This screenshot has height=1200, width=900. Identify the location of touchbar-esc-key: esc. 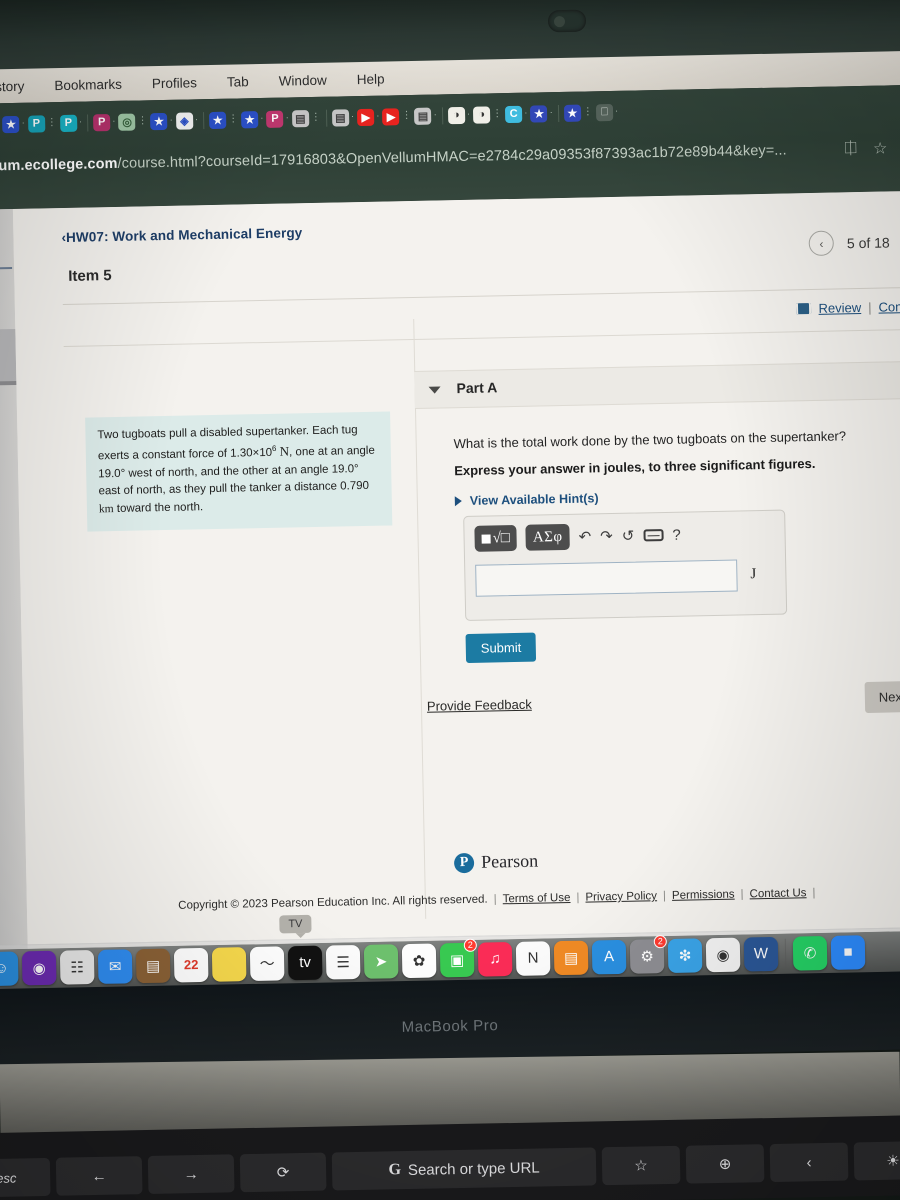
(25, 1177).